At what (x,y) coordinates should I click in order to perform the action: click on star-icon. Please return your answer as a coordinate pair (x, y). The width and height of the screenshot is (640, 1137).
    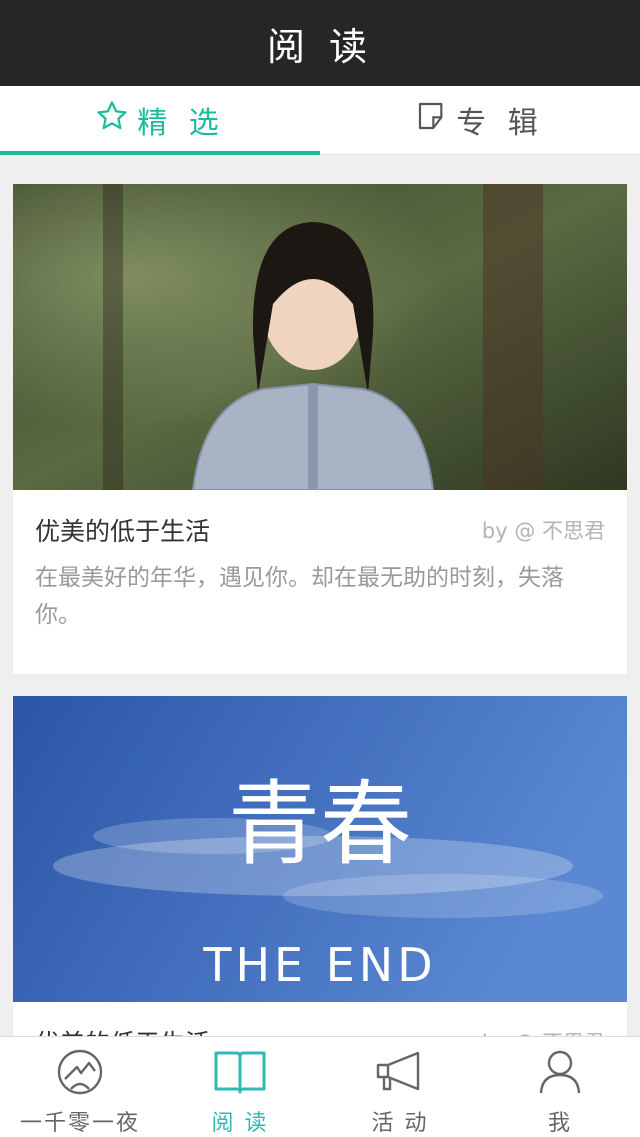
    Looking at the image, I should click on (116, 120).